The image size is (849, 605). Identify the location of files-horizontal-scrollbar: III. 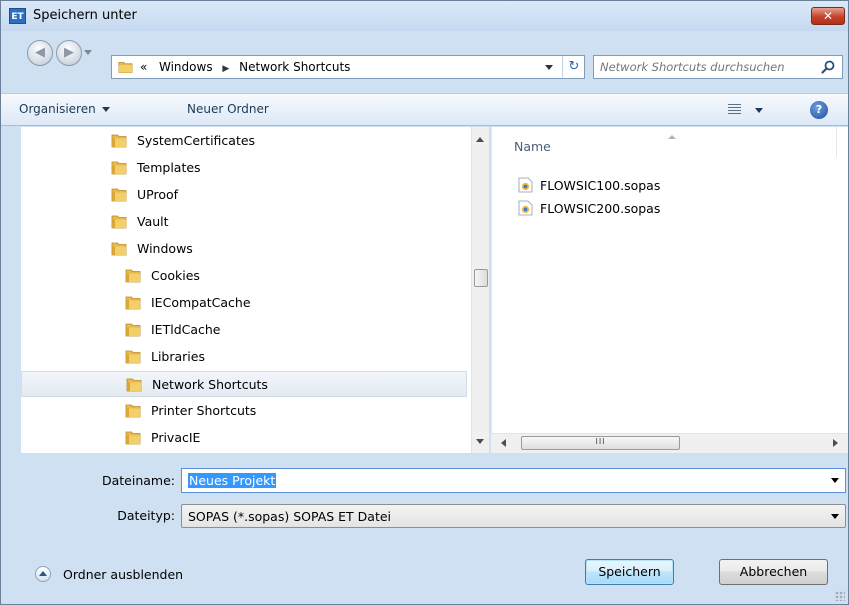
(669, 443).